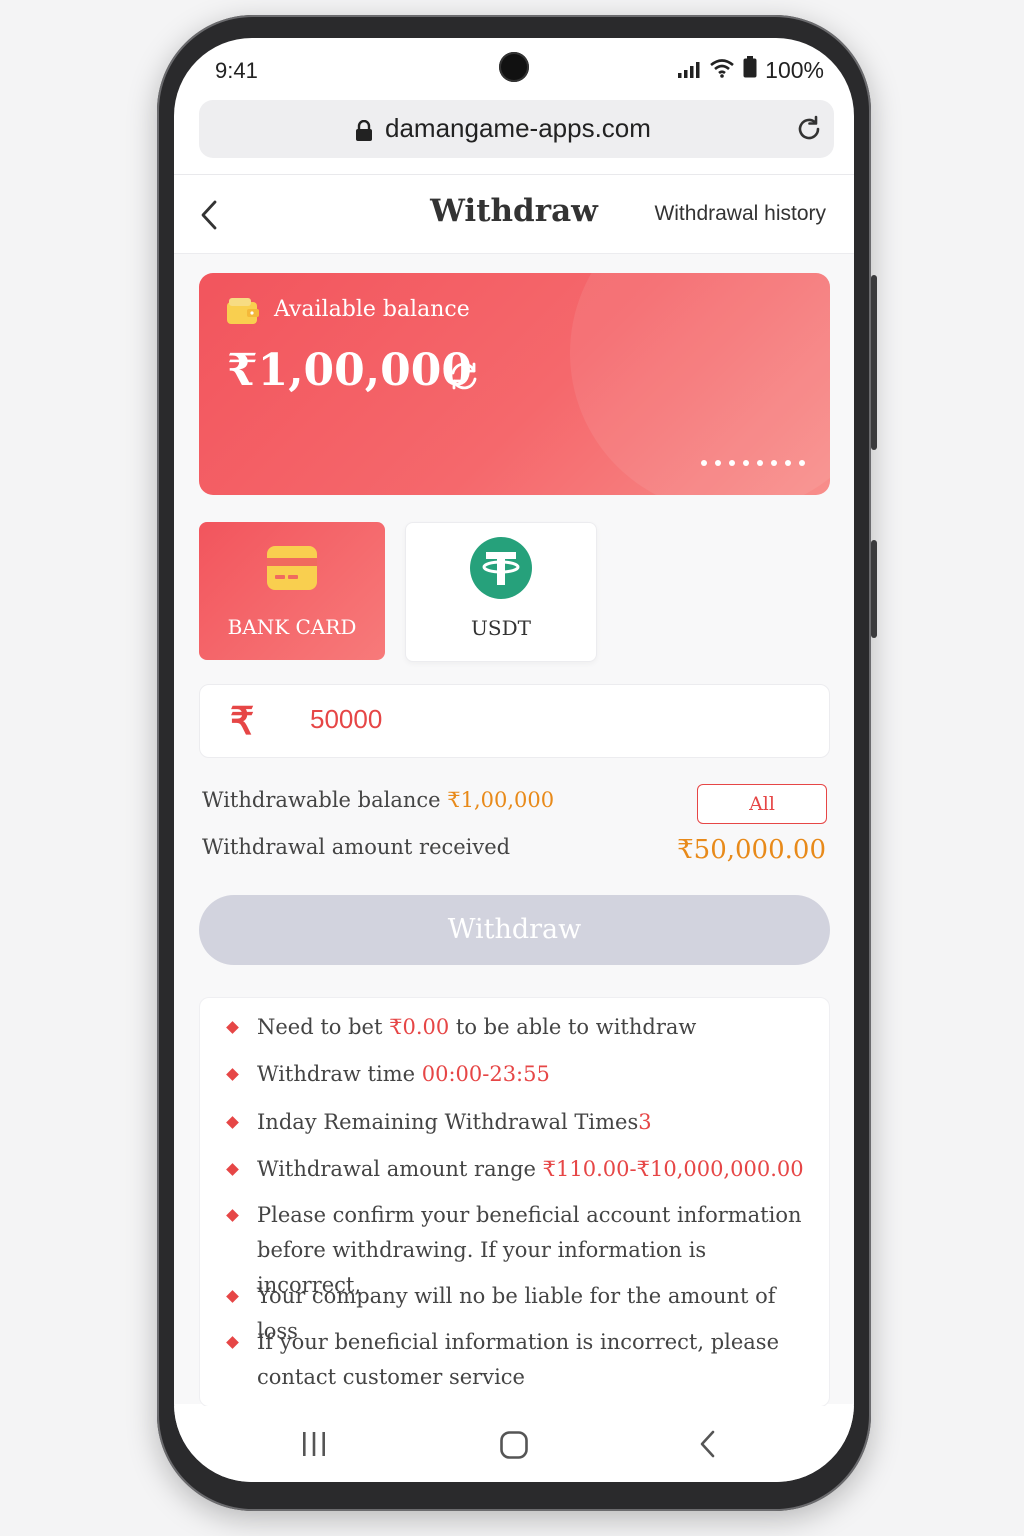  Describe the element at coordinates (794, 69) in the screenshot. I see `battery-percent: 100%` at that location.